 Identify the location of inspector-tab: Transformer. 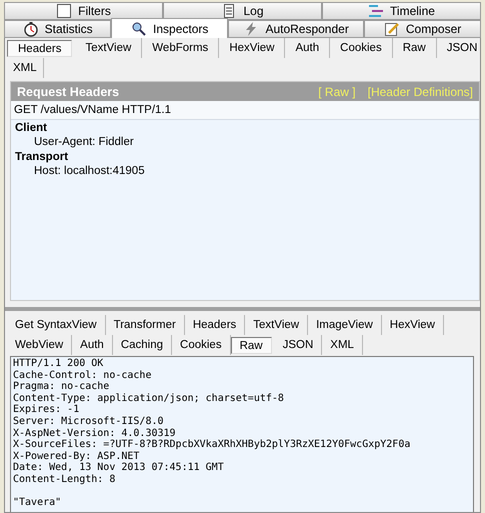
(145, 325).